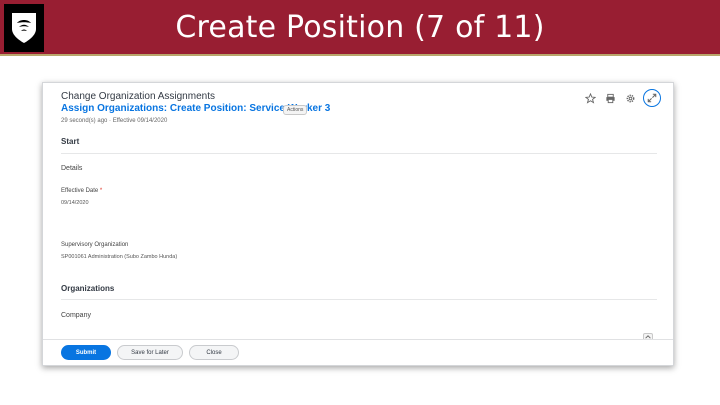 The height and width of the screenshot is (405, 720). What do you see at coordinates (630, 98) in the screenshot?
I see `gear-icon` at bounding box center [630, 98].